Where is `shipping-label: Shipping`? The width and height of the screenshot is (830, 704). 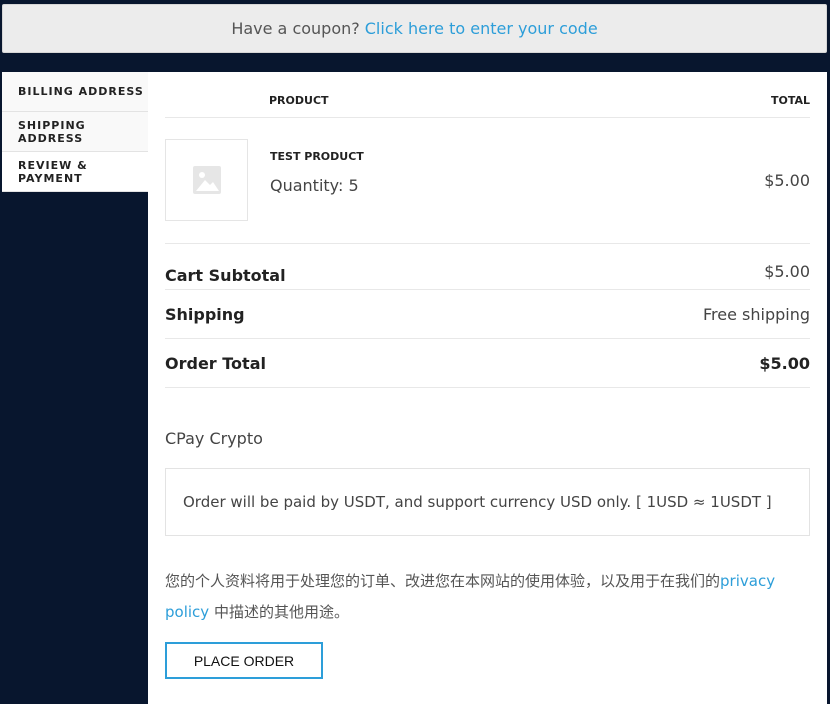 shipping-label: Shipping is located at coordinates (205, 314).